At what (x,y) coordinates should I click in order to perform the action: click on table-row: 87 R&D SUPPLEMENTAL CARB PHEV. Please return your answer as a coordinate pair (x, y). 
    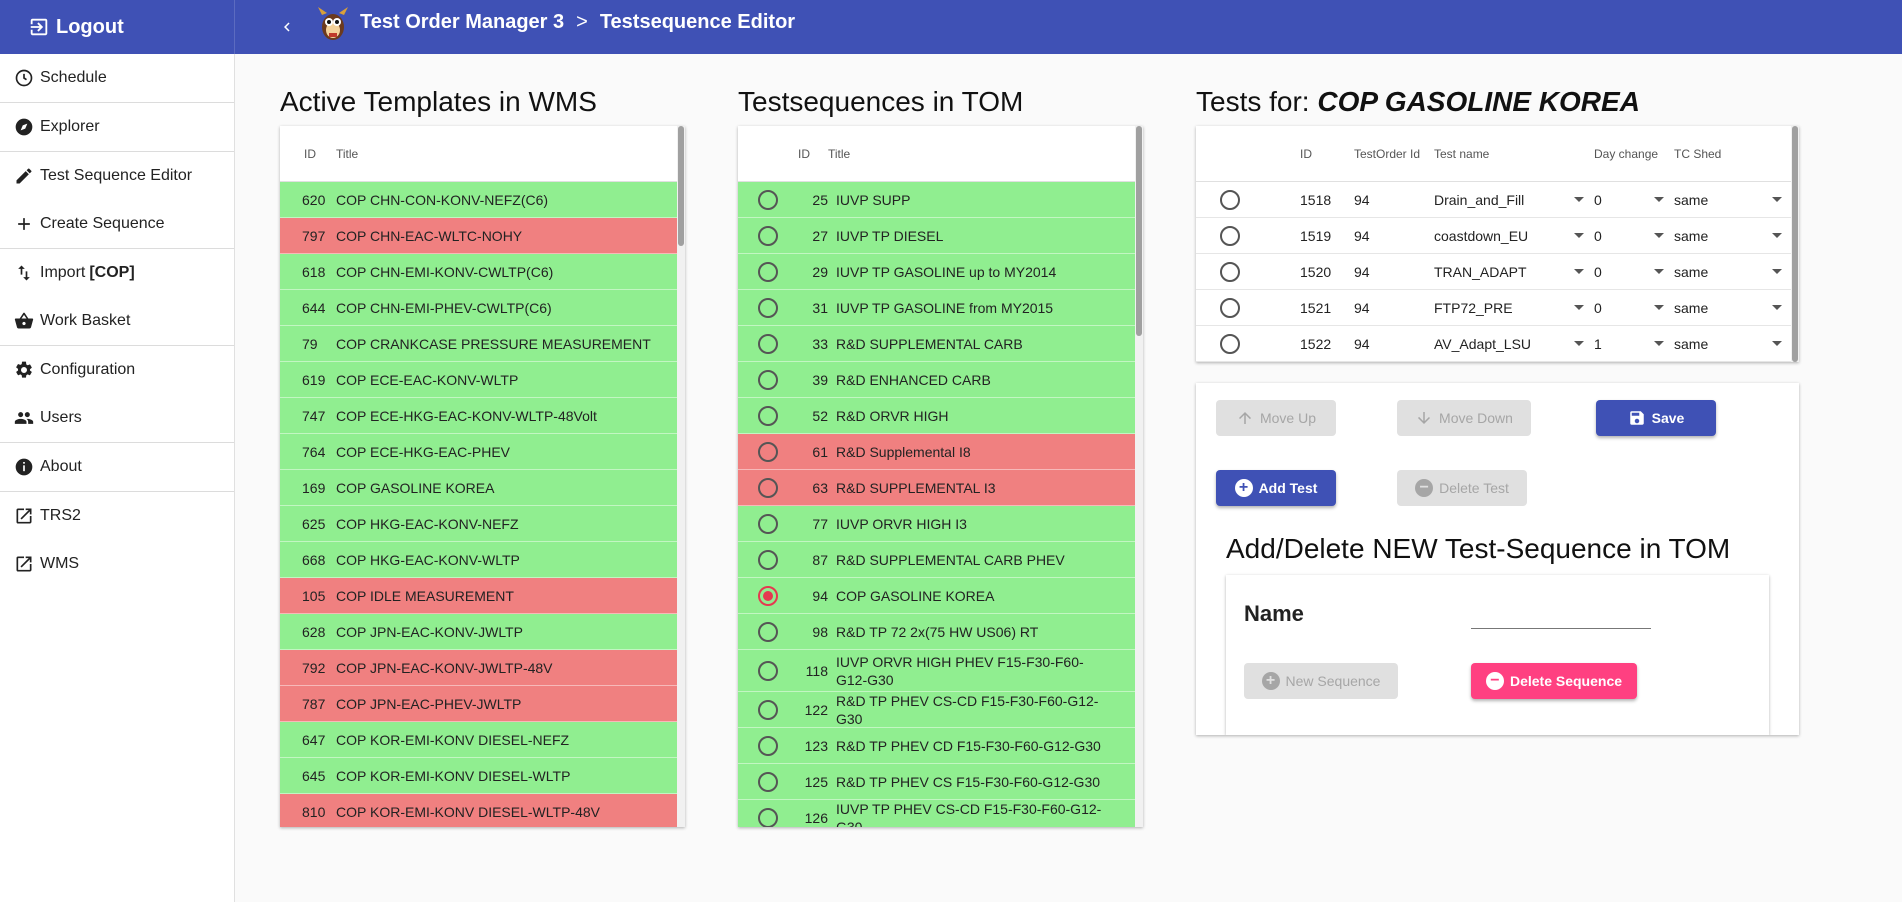
    Looking at the image, I should click on (940, 560).